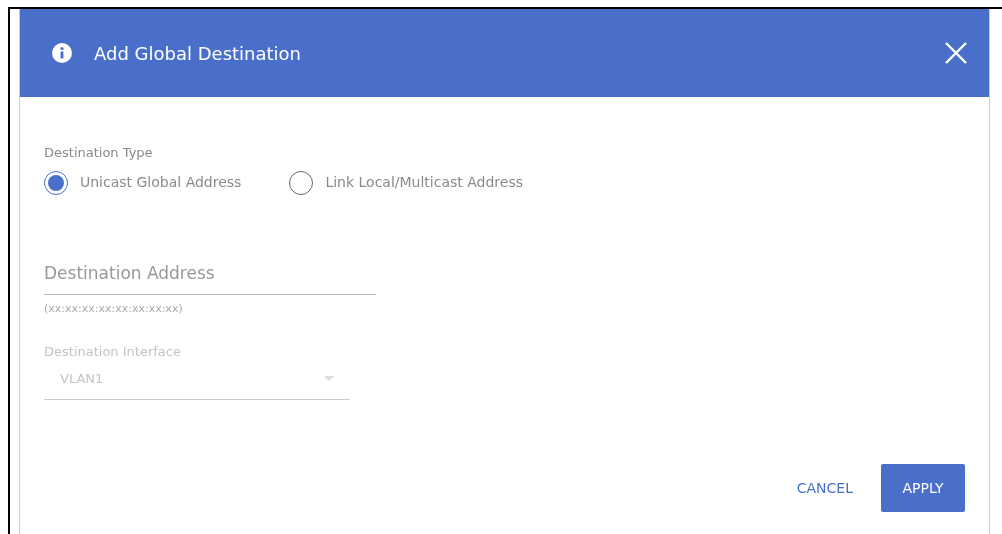 The width and height of the screenshot is (1002, 534). What do you see at coordinates (197, 53) in the screenshot?
I see `dialog-title: Add Global Destination` at bounding box center [197, 53].